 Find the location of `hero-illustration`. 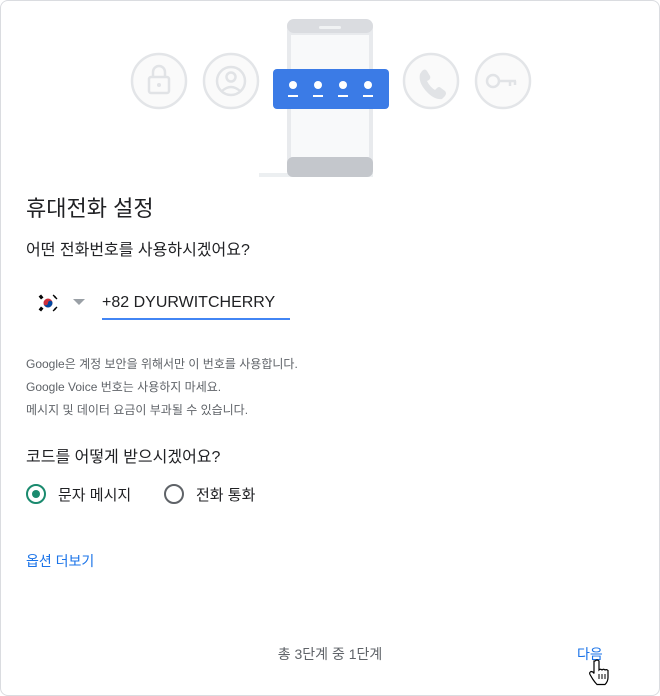

hero-illustration is located at coordinates (331, 98).